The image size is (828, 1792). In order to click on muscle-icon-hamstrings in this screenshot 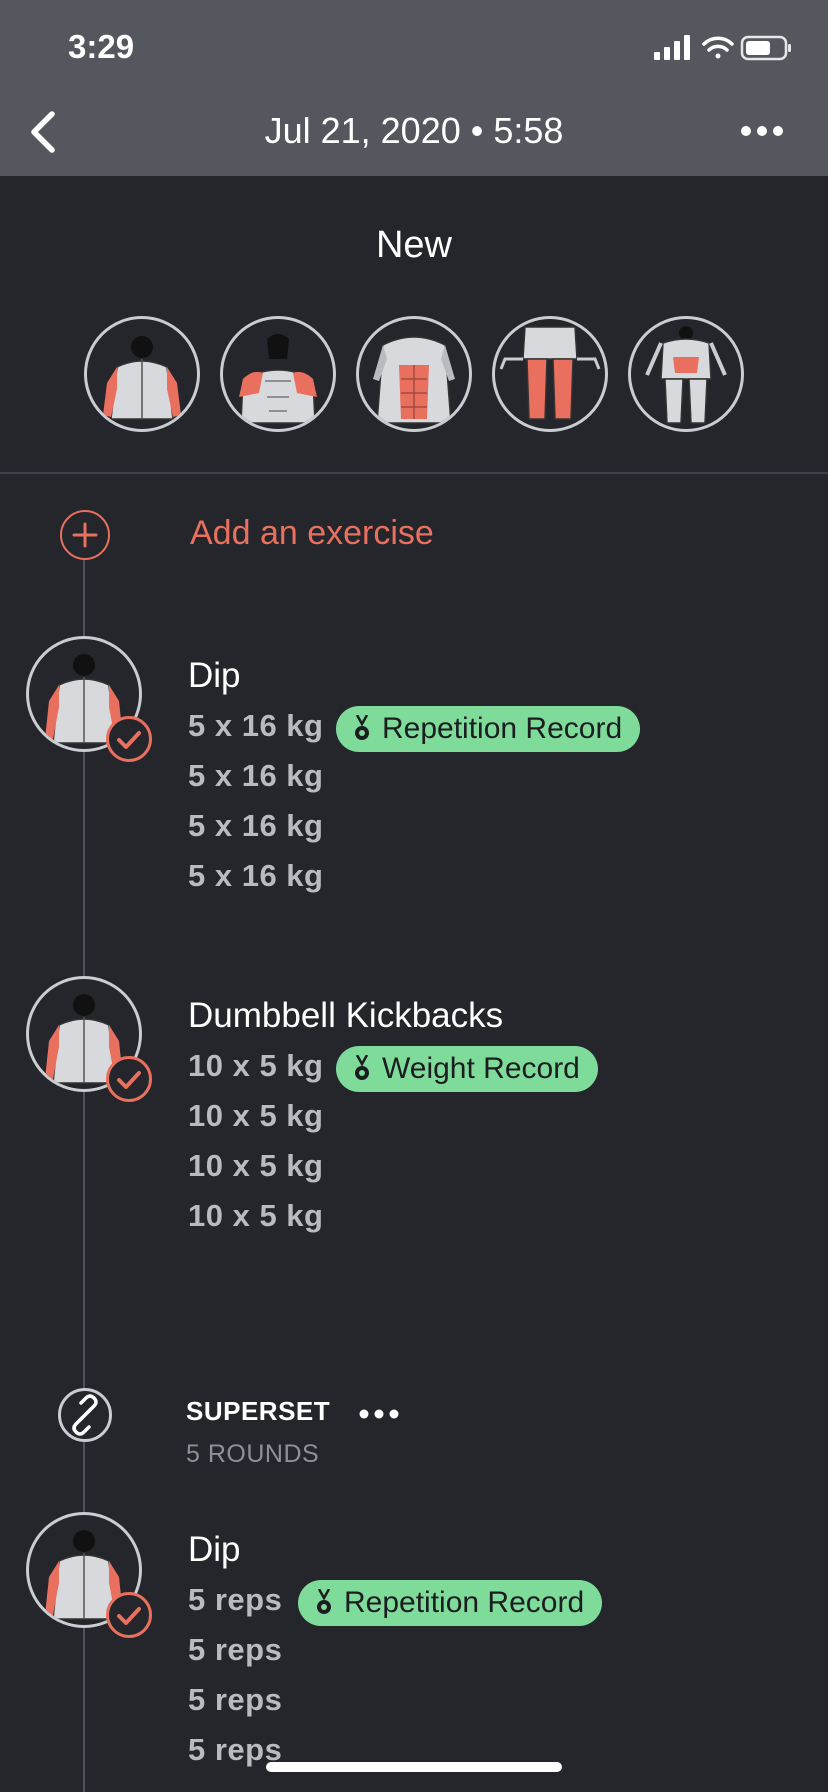, I will do `click(550, 374)`.